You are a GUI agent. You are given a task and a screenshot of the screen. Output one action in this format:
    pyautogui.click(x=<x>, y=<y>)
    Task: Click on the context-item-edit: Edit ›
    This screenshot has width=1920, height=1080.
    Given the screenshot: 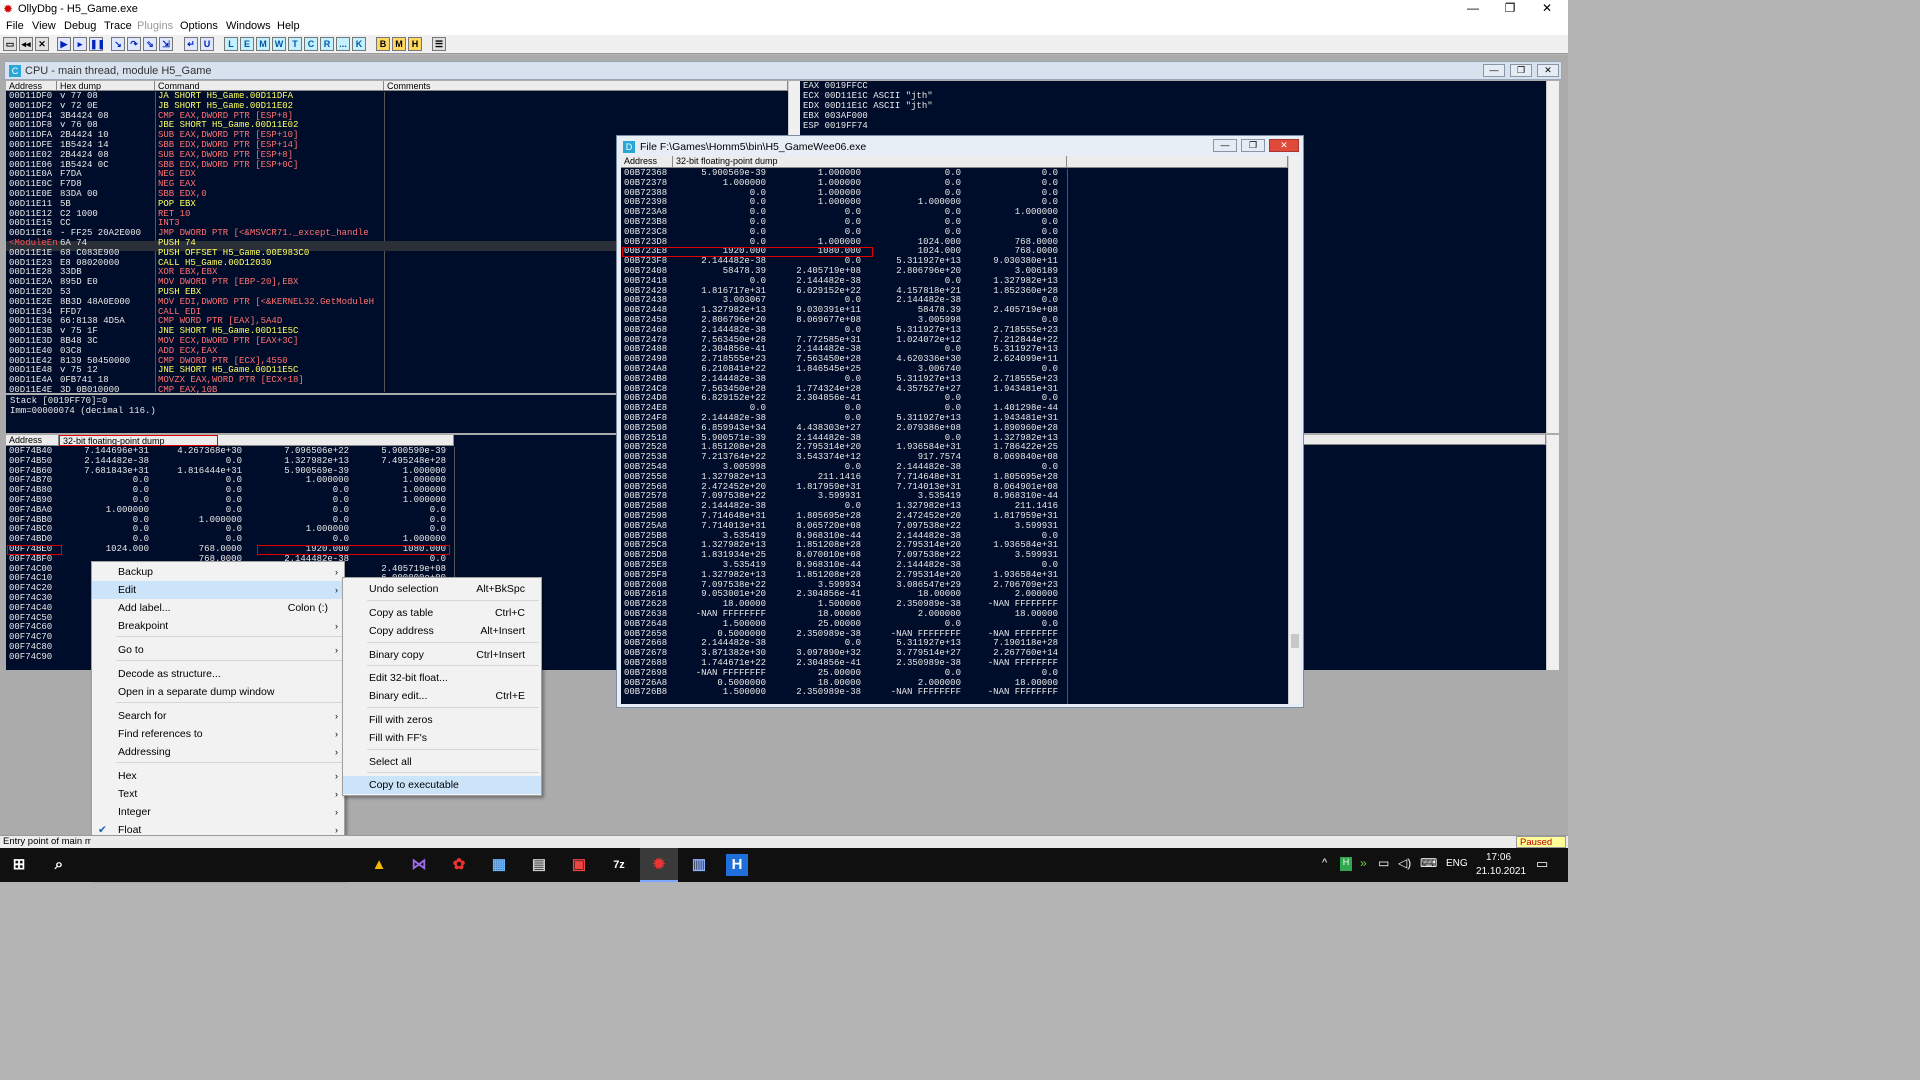 What is the action you would take?
    pyautogui.click(x=218, y=590)
    